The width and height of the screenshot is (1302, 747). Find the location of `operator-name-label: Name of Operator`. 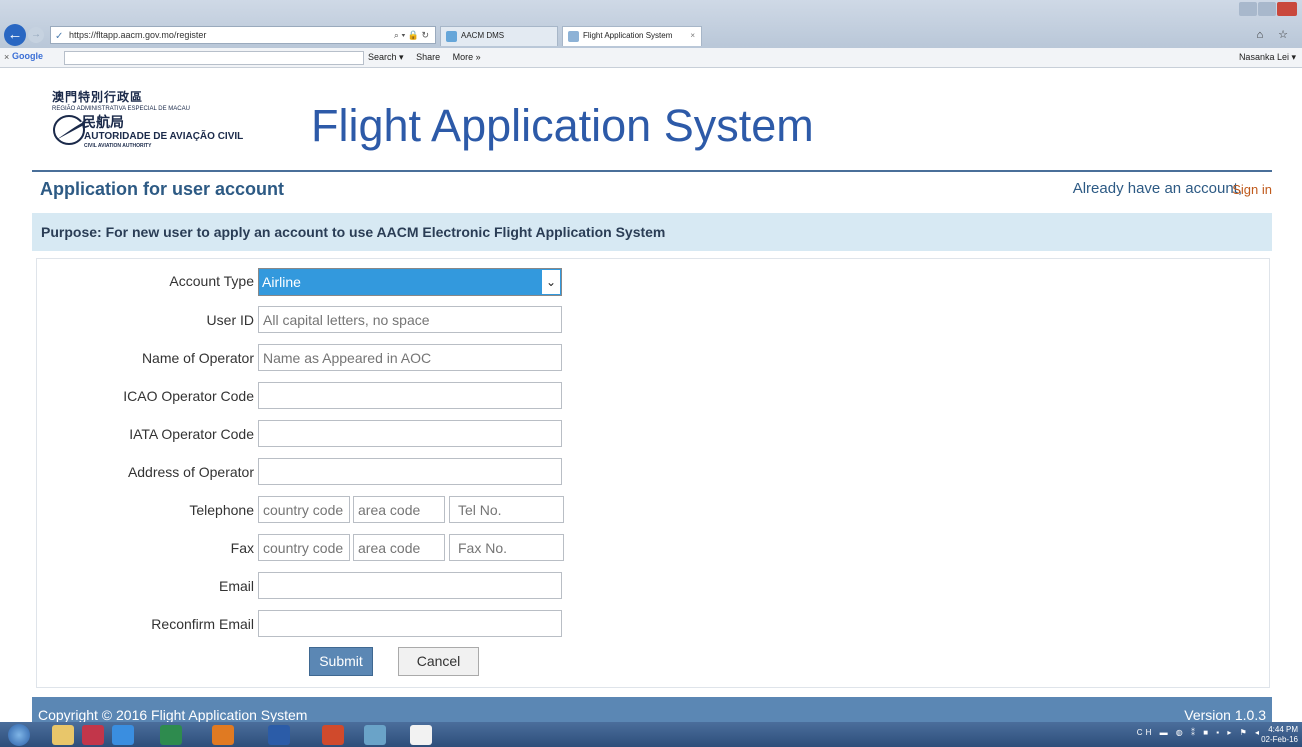

operator-name-label: Name of Operator is located at coordinates (197, 358).